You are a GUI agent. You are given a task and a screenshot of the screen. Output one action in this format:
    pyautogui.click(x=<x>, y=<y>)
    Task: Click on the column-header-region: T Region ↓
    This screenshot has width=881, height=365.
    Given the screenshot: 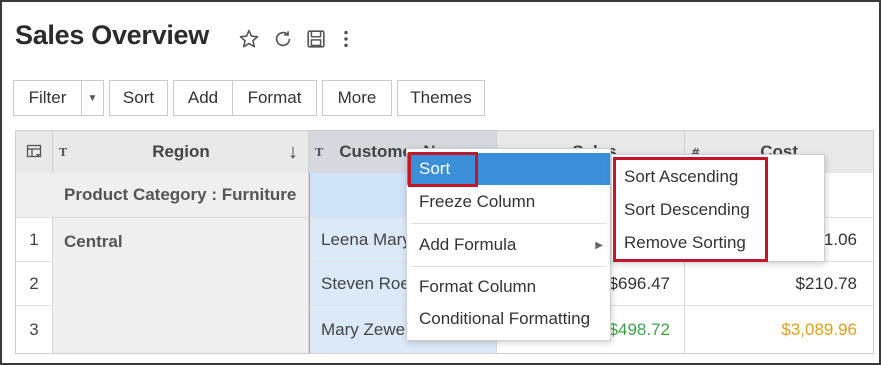 What is the action you would take?
    pyautogui.click(x=181, y=152)
    